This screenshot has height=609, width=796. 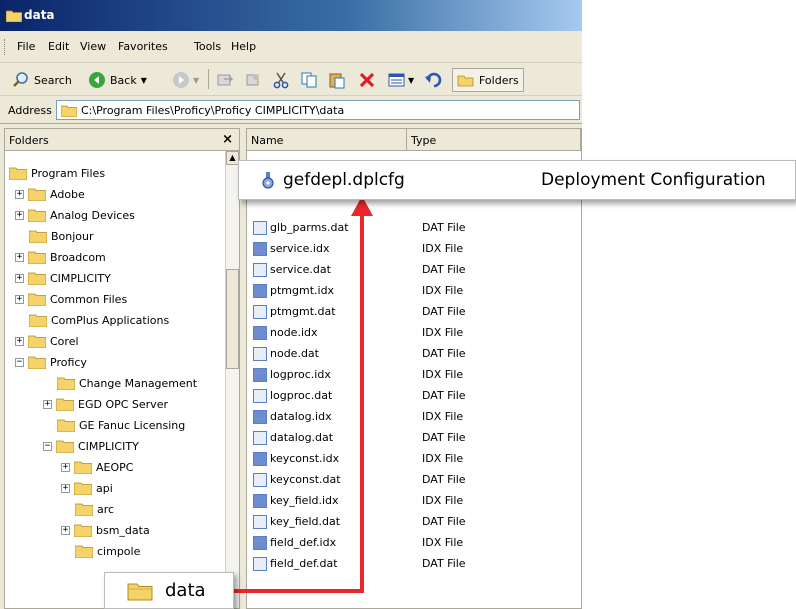 What do you see at coordinates (413, 227) in the screenshot?
I see `file-row: glb_parms.dat DAT File` at bounding box center [413, 227].